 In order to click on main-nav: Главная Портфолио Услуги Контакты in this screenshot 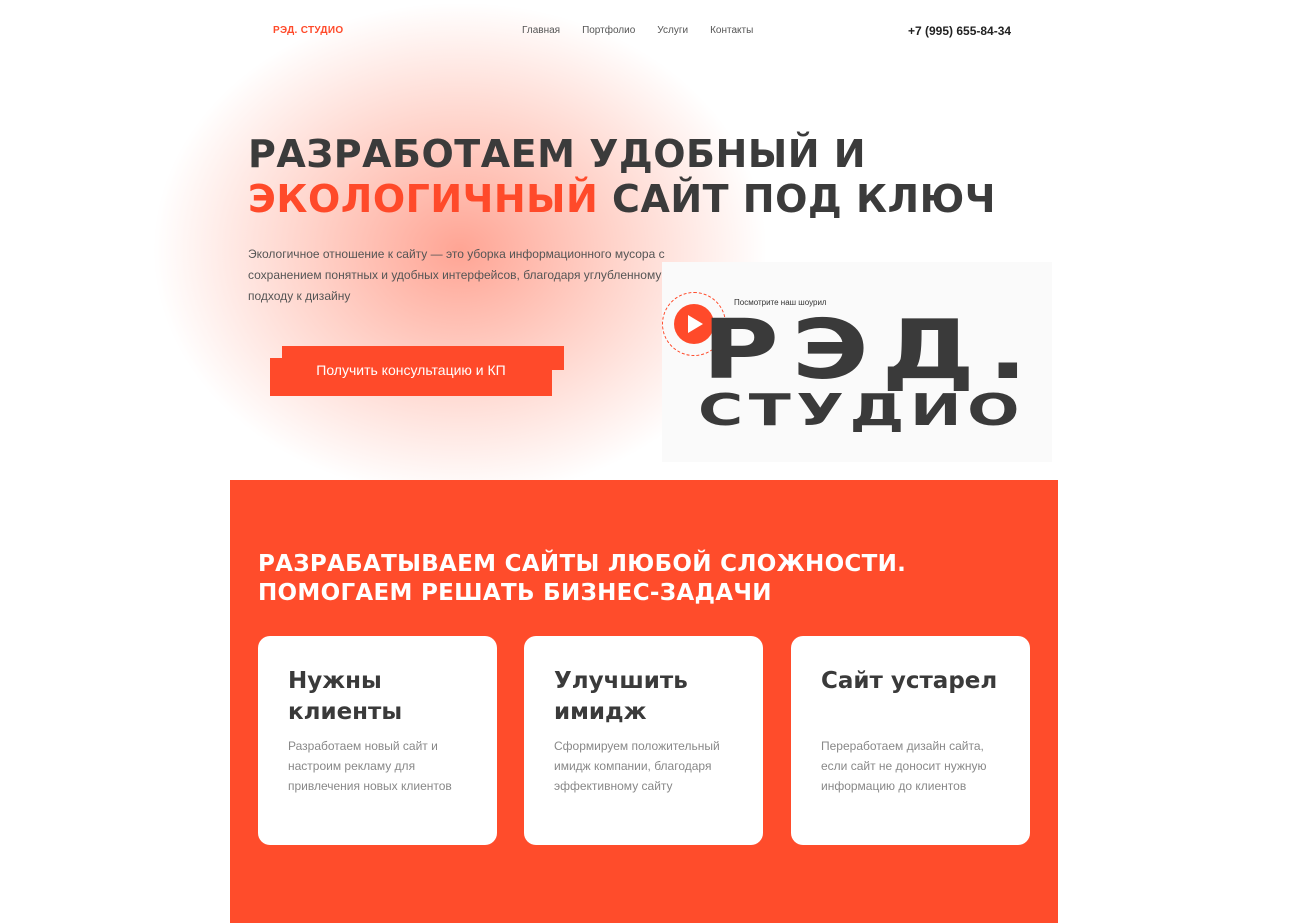, I will do `click(637, 30)`.